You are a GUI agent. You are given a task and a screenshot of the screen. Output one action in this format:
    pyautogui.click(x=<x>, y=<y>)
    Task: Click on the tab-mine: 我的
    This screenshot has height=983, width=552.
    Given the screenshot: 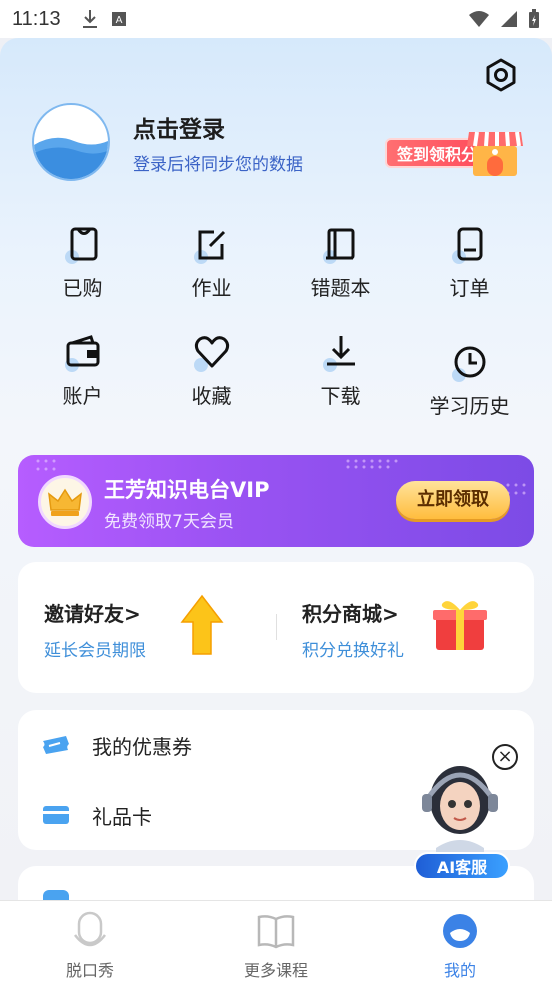 What is the action you would take?
    pyautogui.click(x=460, y=946)
    